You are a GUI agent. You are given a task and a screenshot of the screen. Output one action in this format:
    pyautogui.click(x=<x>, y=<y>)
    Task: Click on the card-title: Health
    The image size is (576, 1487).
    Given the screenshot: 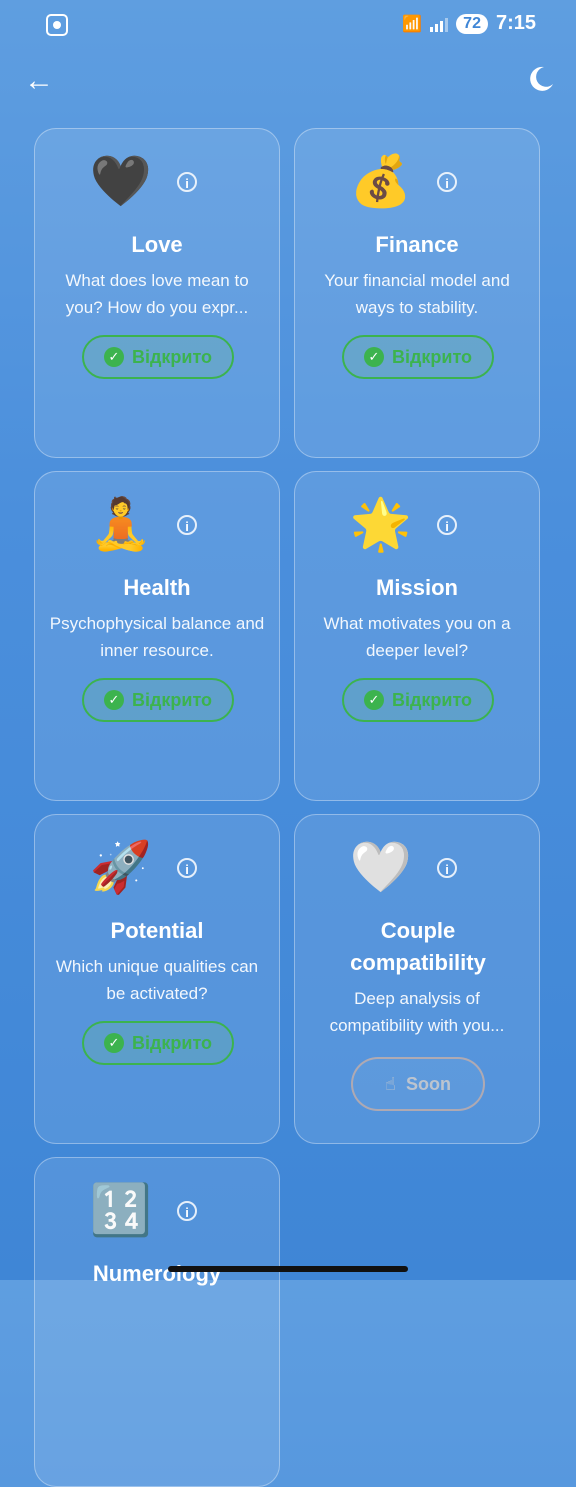 What is the action you would take?
    pyautogui.click(x=157, y=587)
    